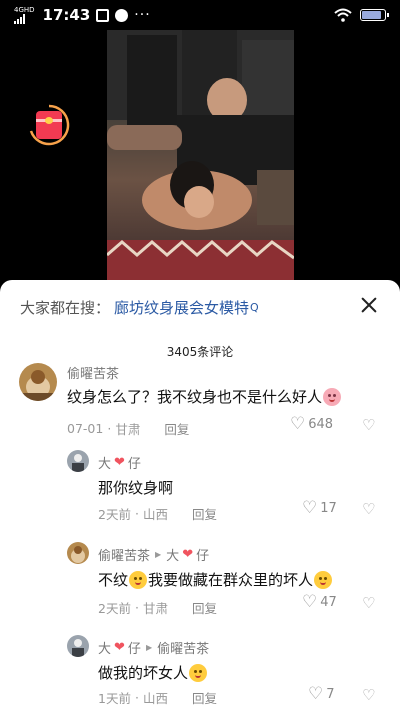 This screenshot has width=400, height=705. What do you see at coordinates (24, 9) in the screenshot?
I see `network-type: 4GHD` at bounding box center [24, 9].